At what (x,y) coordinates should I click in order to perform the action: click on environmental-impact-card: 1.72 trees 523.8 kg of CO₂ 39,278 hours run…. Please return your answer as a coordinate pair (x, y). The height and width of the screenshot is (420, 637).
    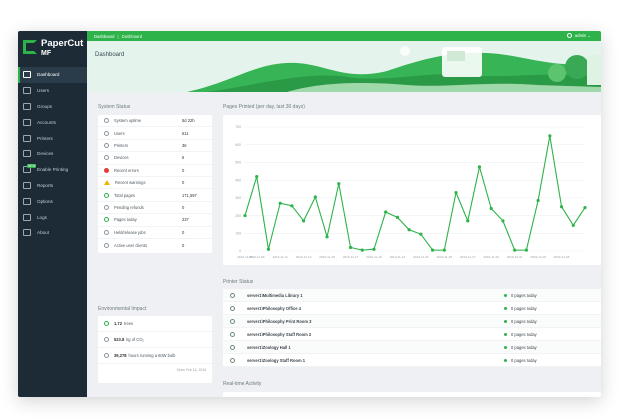
    Looking at the image, I should click on (155, 349).